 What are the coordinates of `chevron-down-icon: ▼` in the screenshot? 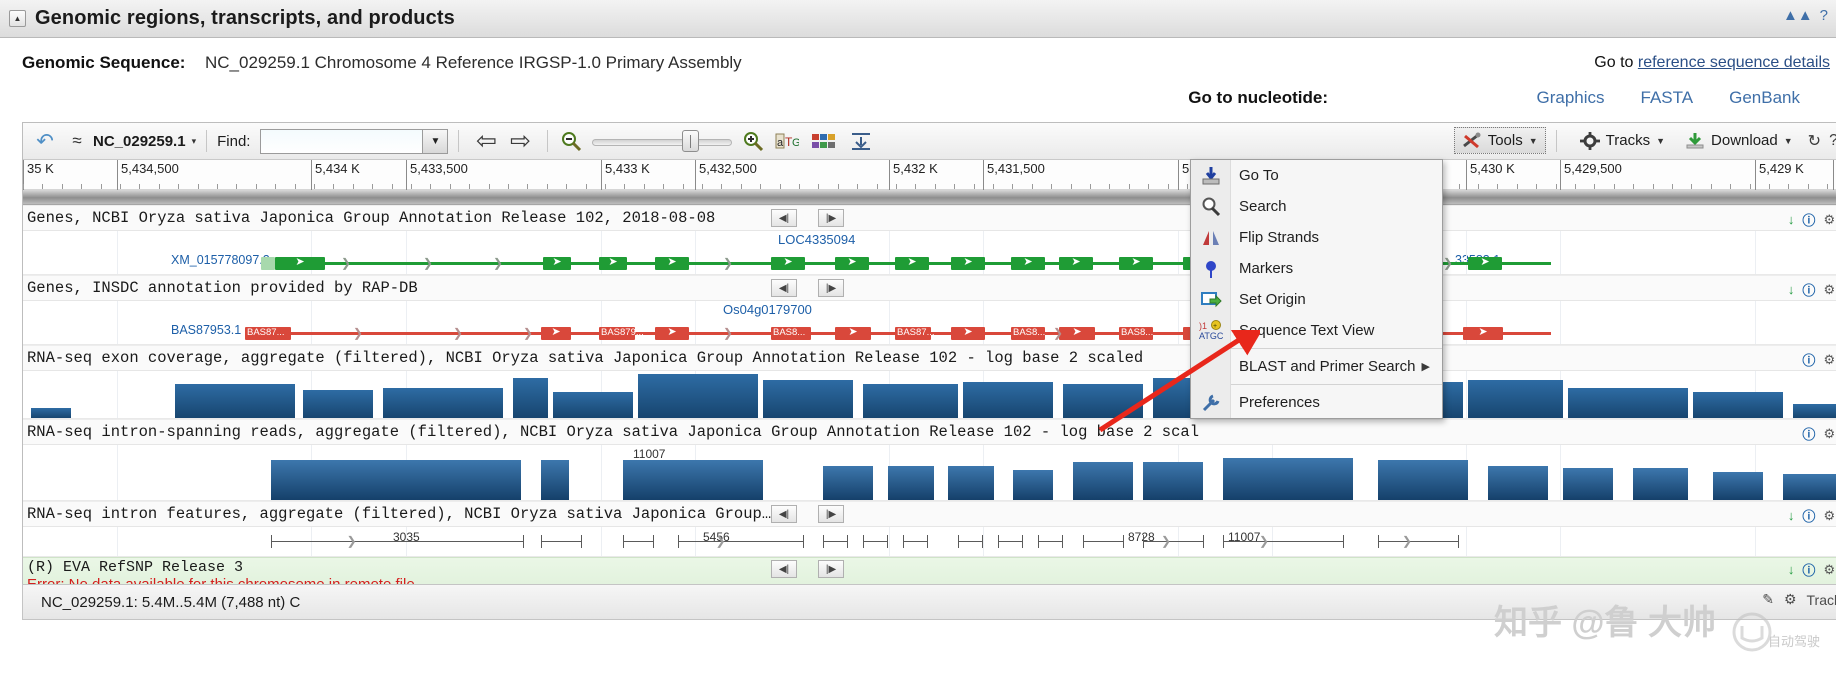 It's located at (435, 141).